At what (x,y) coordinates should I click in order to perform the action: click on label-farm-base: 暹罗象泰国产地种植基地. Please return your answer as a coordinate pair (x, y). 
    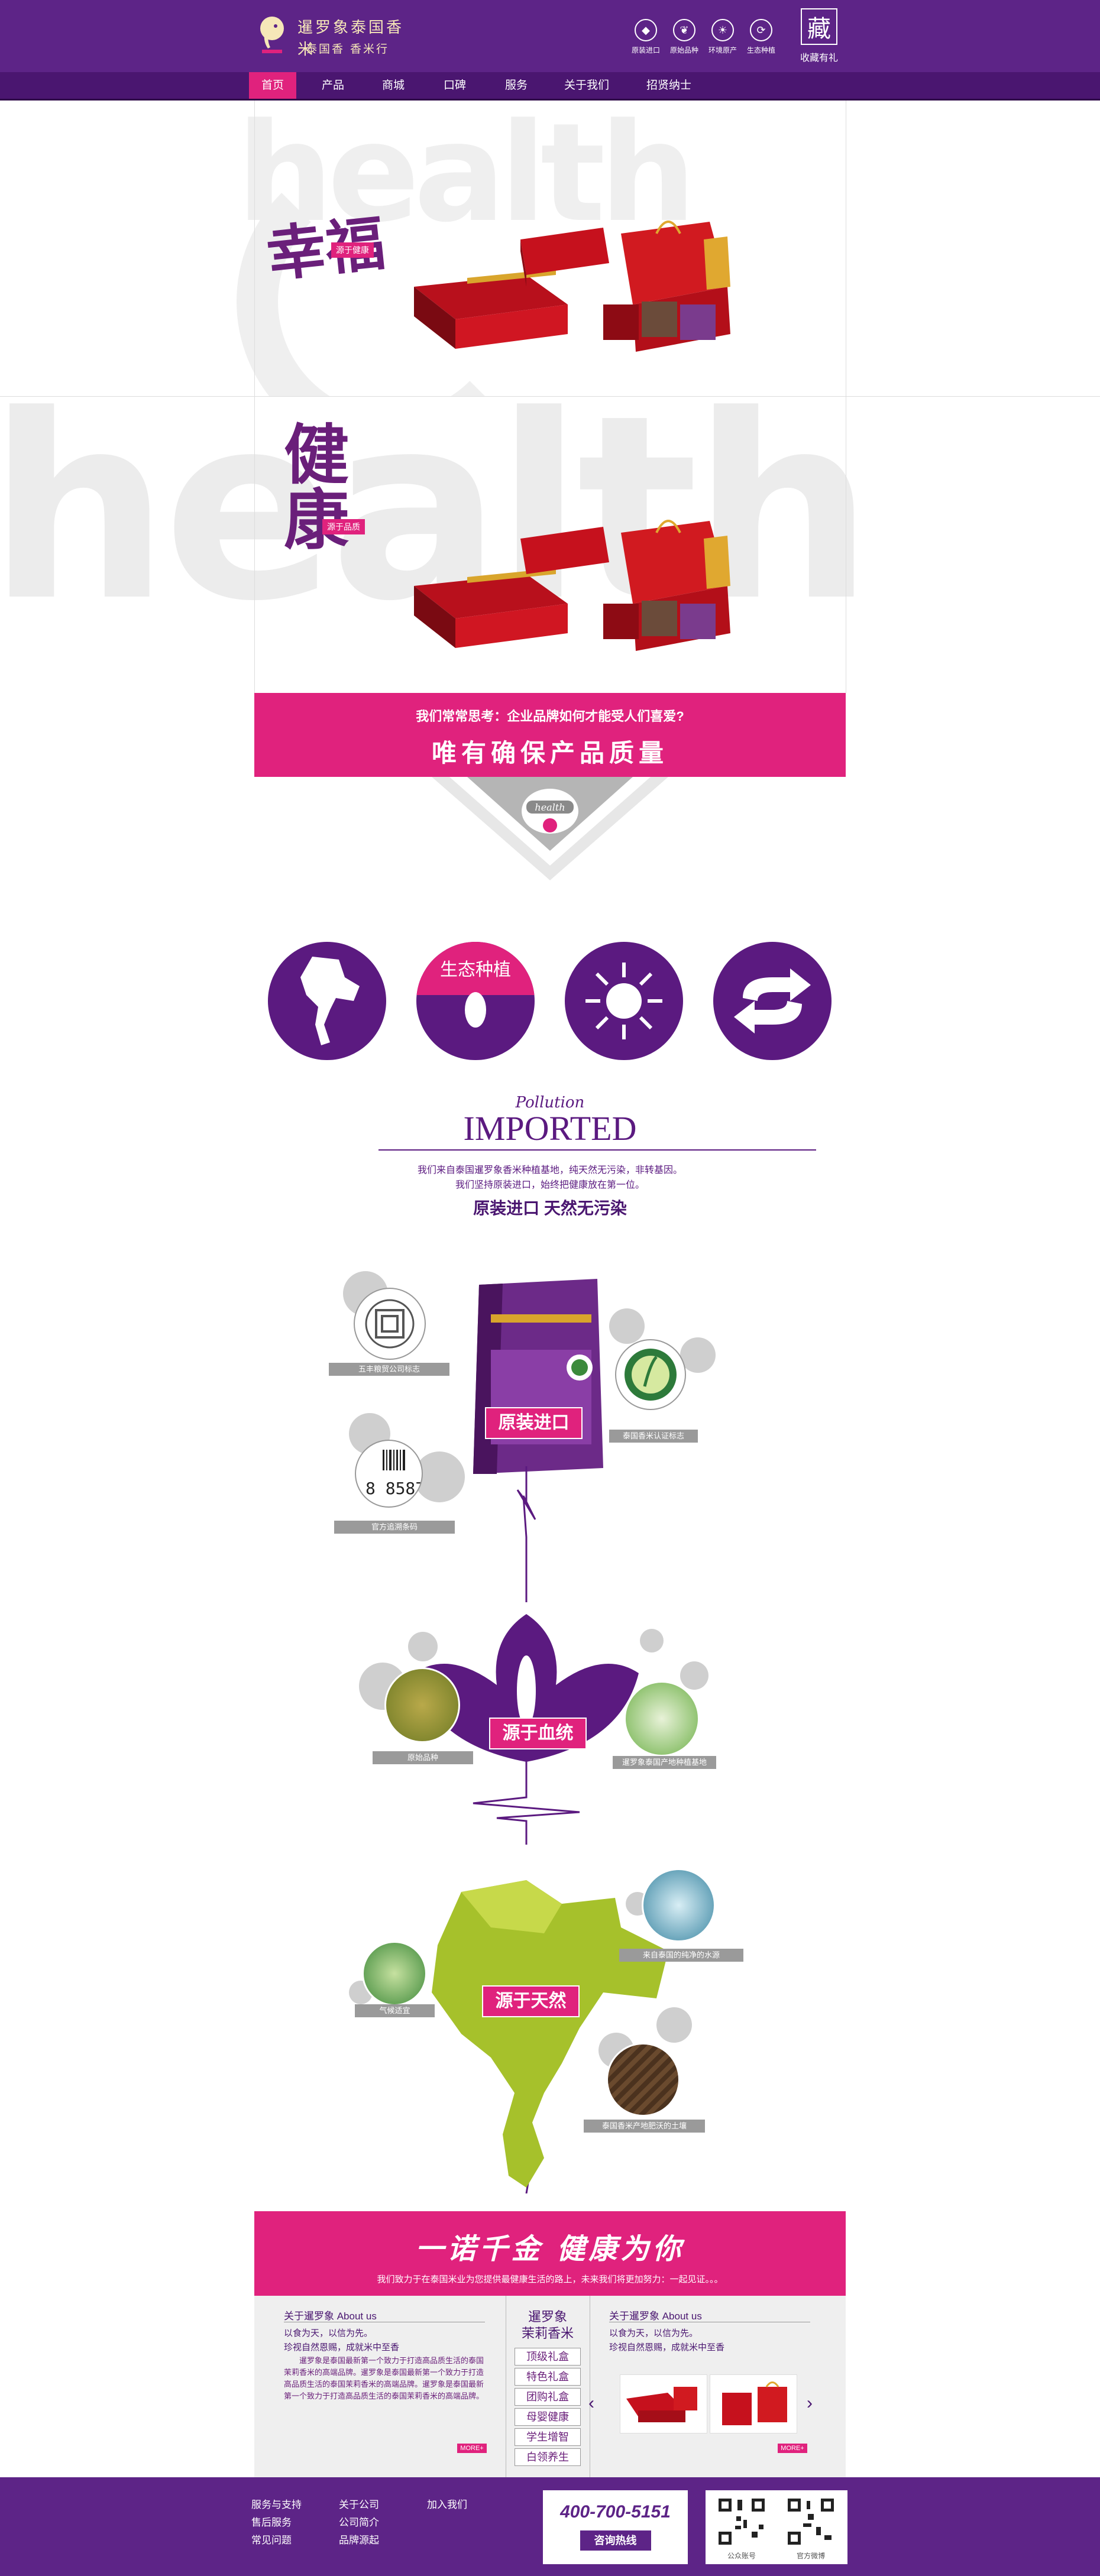
    Looking at the image, I should click on (664, 1762).